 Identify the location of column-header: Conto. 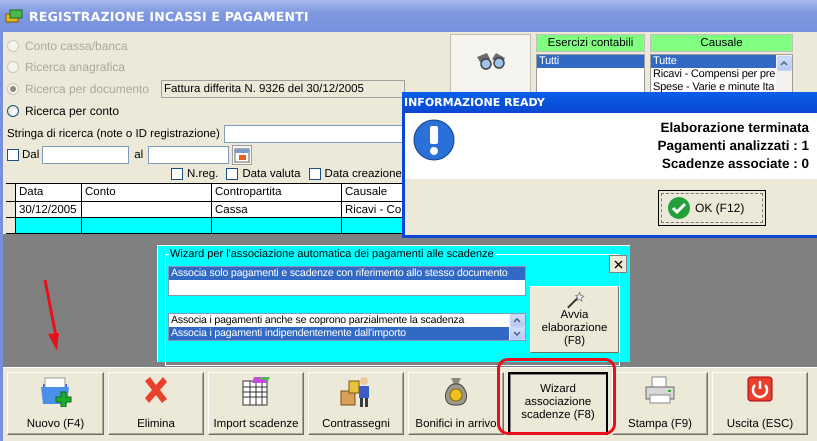
(147, 192).